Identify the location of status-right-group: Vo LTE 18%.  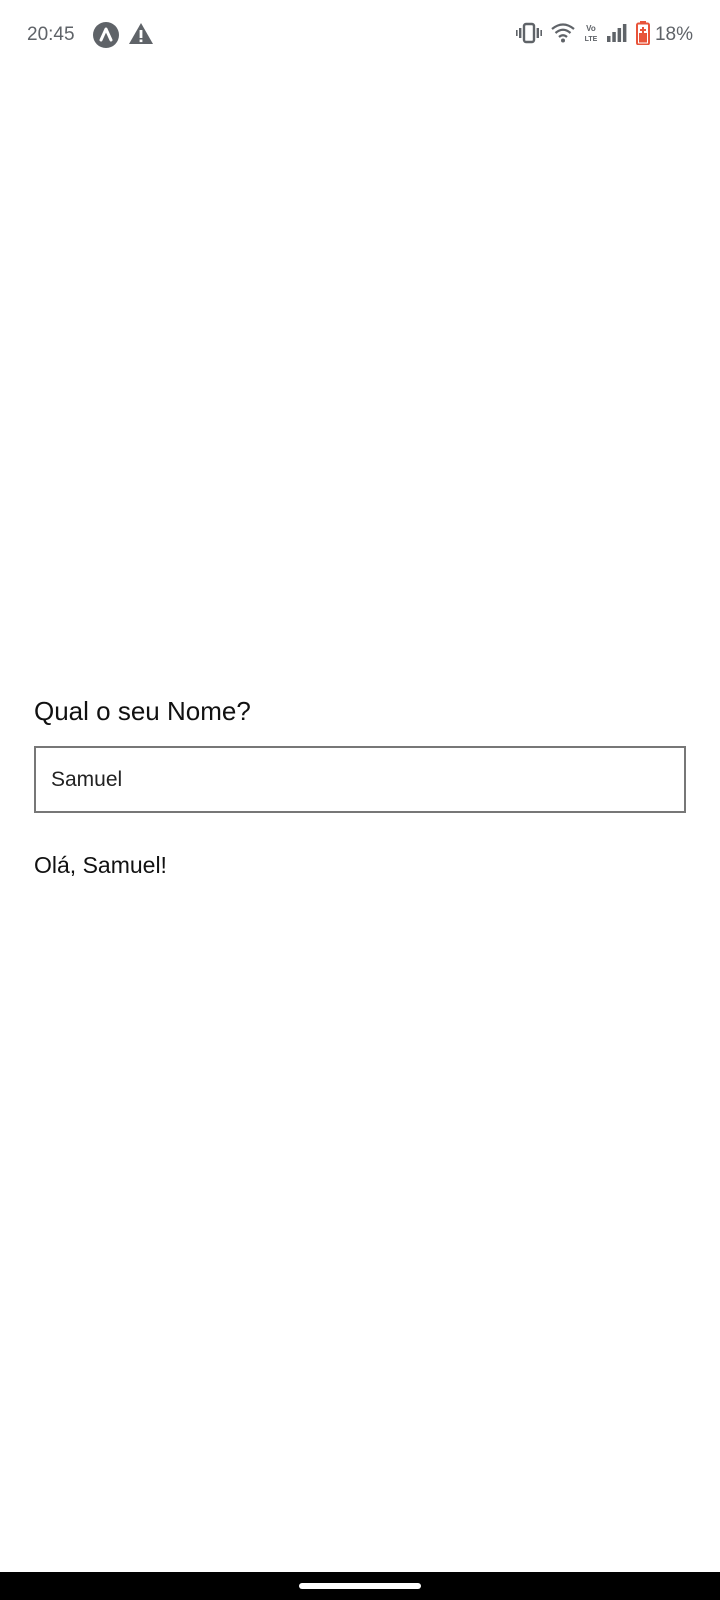
(600, 35).